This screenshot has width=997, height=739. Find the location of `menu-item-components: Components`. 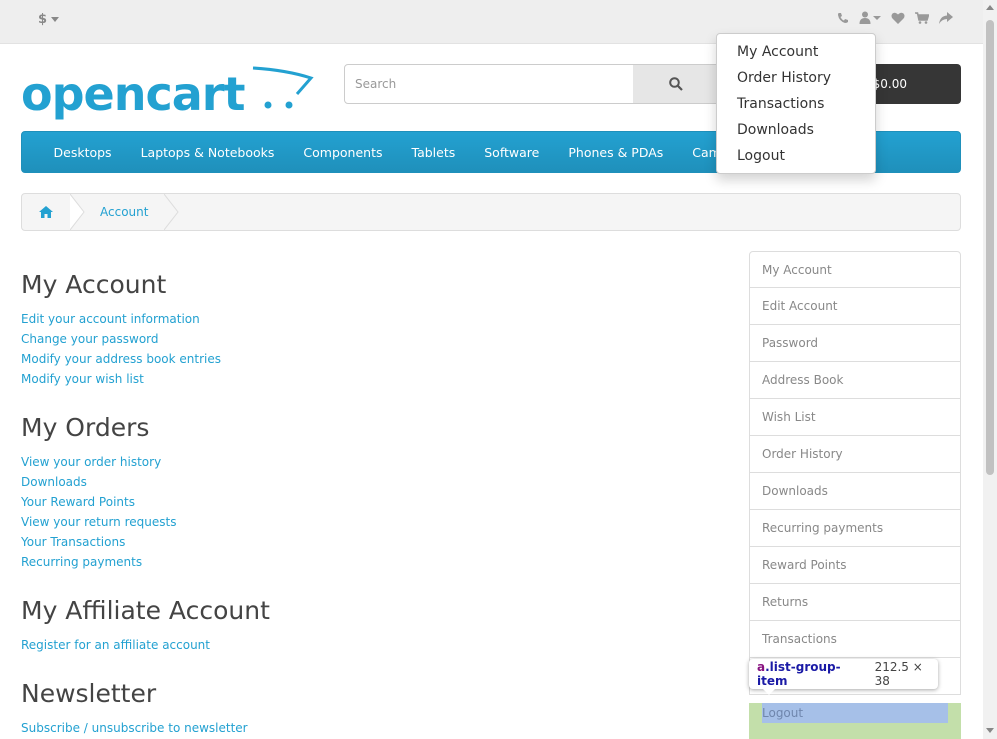

menu-item-components: Components is located at coordinates (343, 152).